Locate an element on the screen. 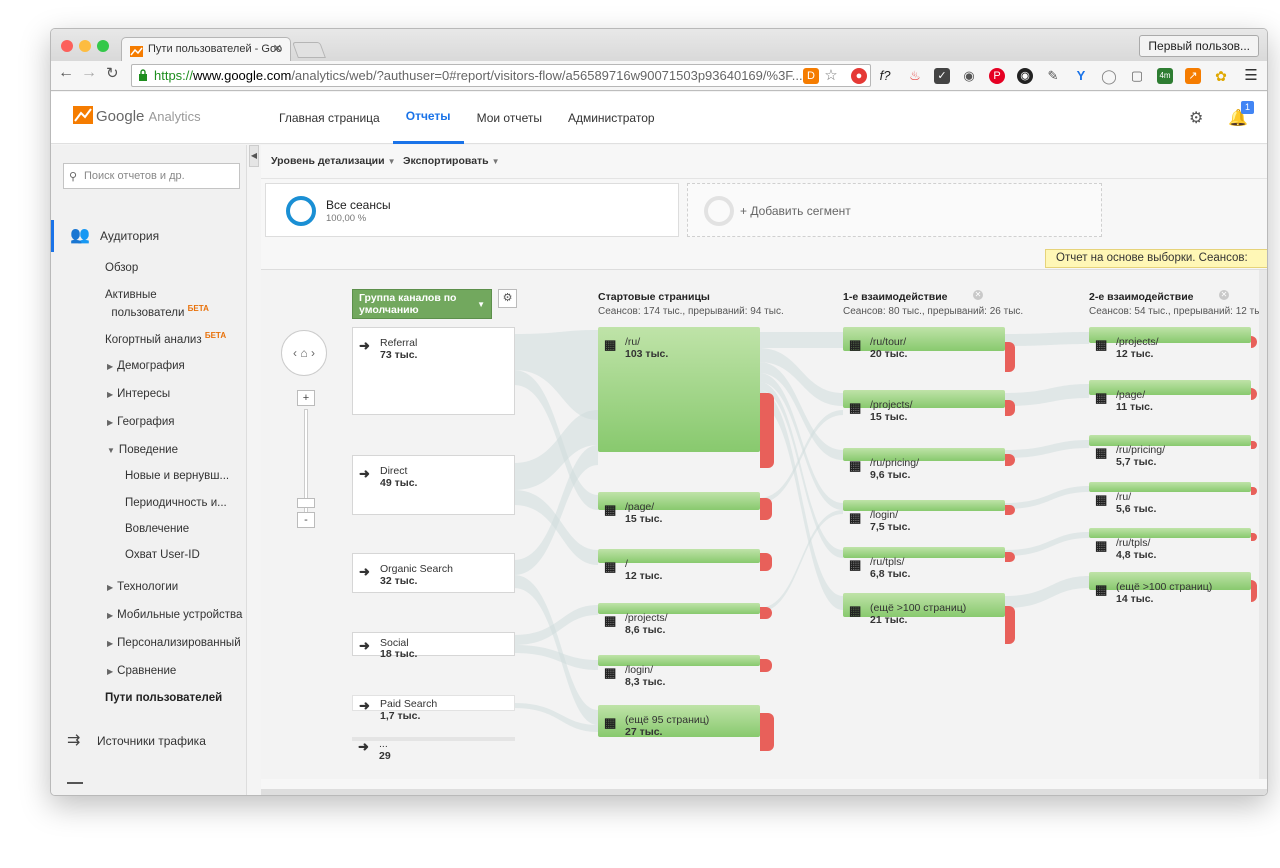 Image resolution: width=1280 pixels, height=868 pixels. sidebar-item-mobile: ▶ Мобильные устройства is located at coordinates (174, 615).